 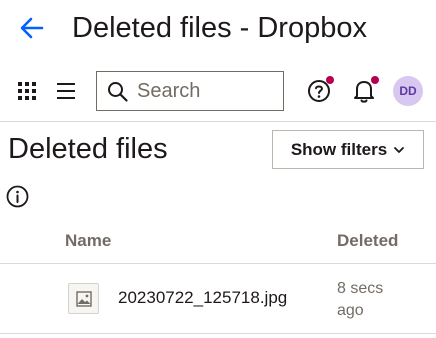 I want to click on search-box, so click(x=190, y=91).